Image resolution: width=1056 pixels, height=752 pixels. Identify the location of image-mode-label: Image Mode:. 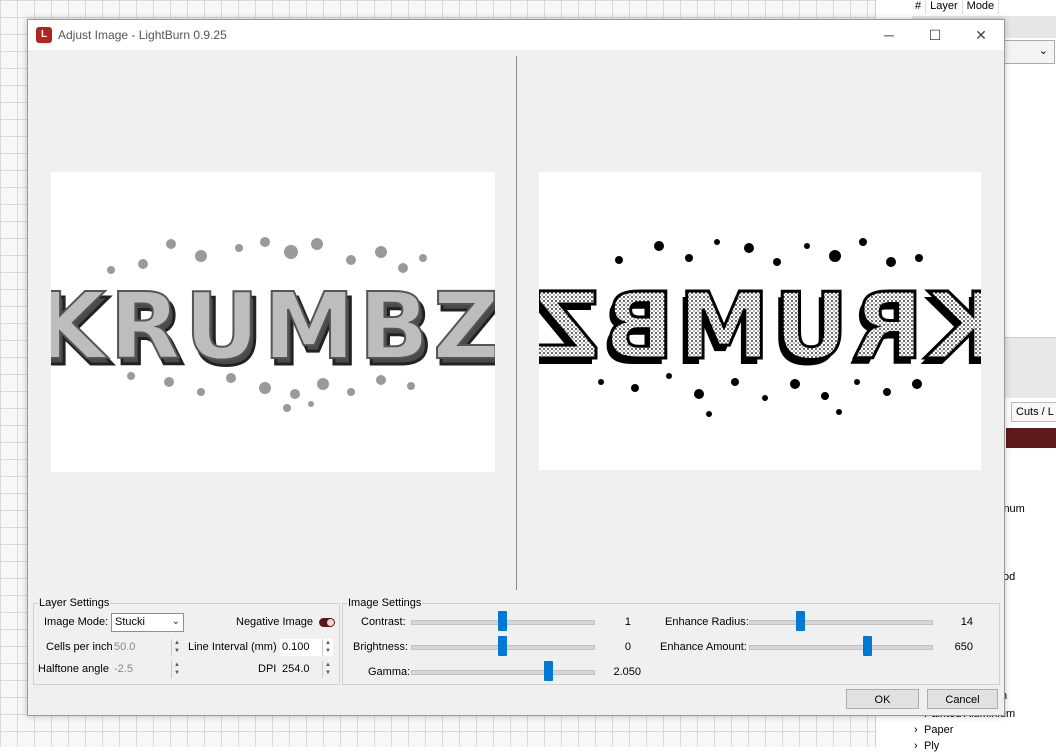
(76, 622).